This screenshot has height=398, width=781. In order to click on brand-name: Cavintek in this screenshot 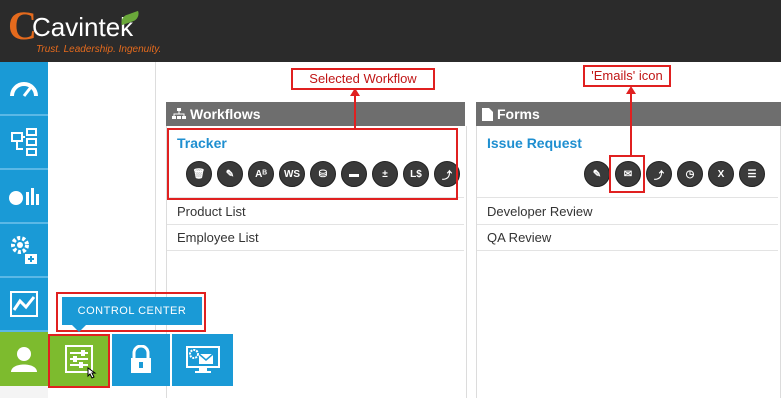, I will do `click(83, 27)`.